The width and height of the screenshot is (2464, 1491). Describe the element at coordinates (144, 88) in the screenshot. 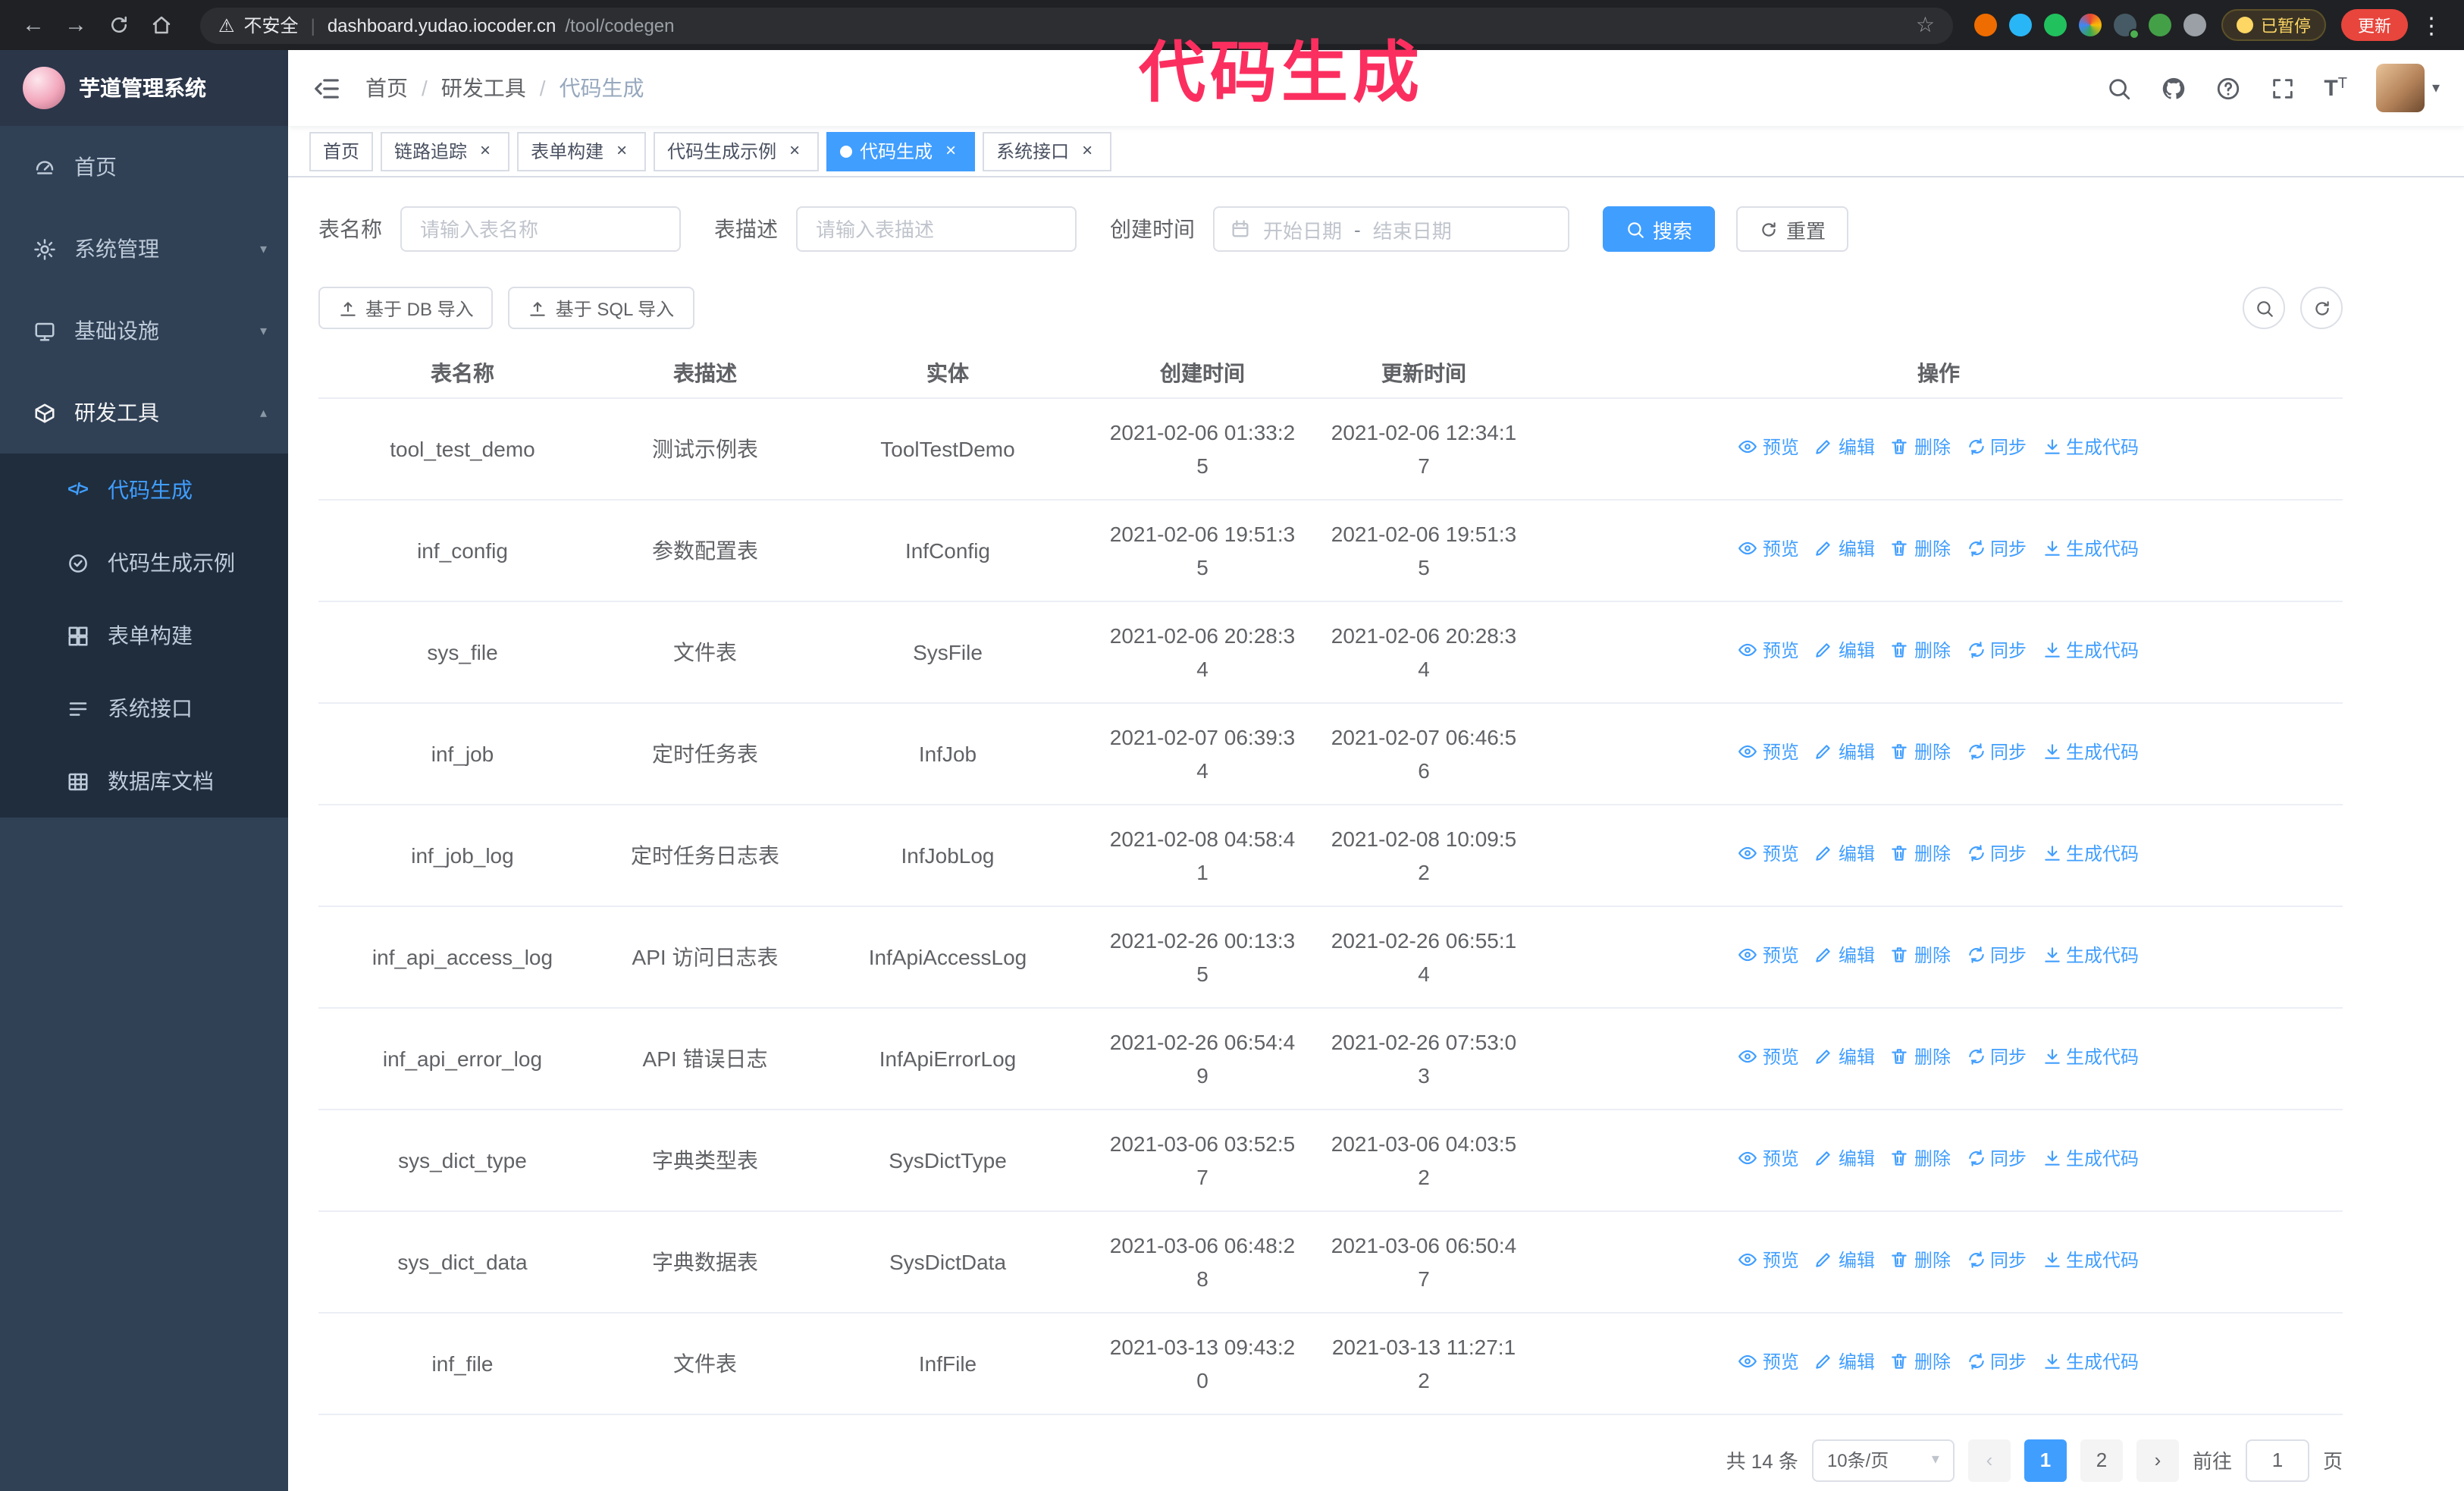

I see `app-logo-row: 芋道管理系统` at that location.